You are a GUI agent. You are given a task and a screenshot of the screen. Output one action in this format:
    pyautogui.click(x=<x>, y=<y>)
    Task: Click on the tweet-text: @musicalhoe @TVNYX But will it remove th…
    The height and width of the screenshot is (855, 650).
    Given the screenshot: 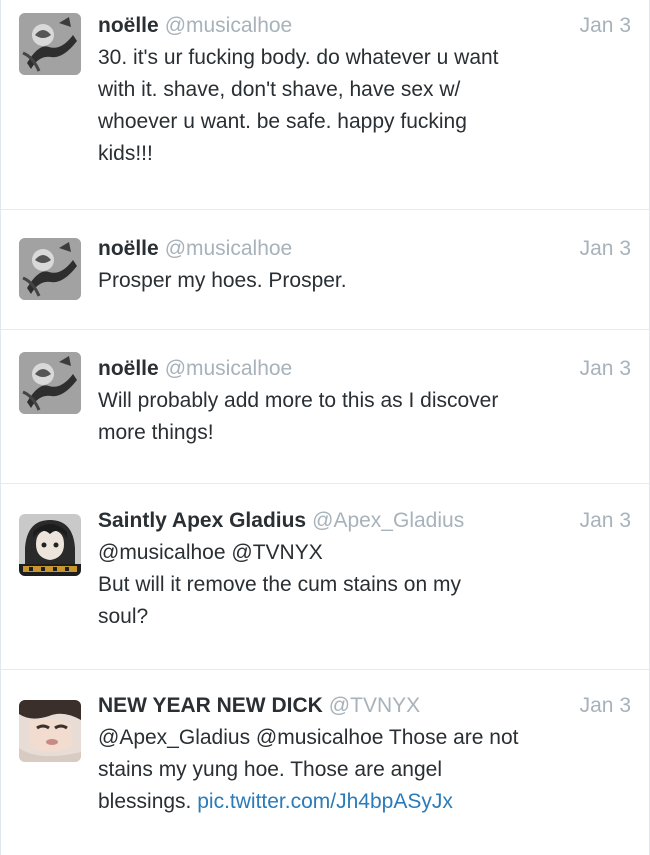 What is the action you would take?
    pyautogui.click(x=364, y=585)
    